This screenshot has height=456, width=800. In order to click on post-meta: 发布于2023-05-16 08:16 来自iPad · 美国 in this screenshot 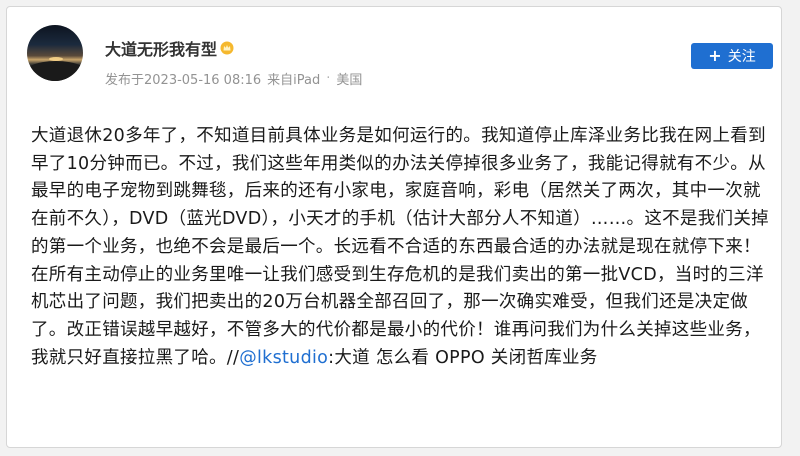, I will do `click(233, 78)`.